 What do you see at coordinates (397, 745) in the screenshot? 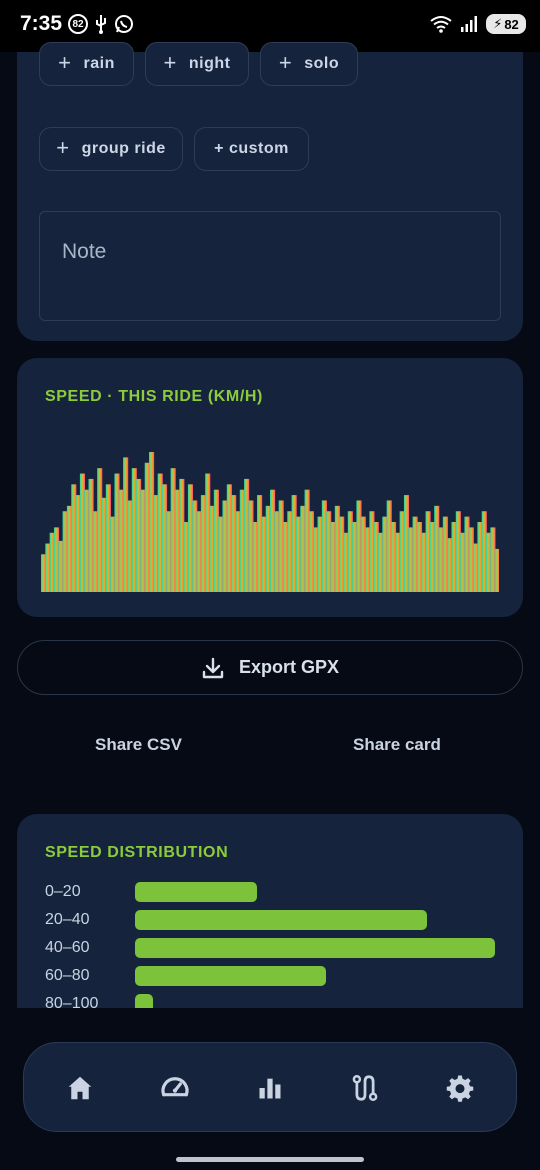
I see `share-card-button: Share card` at bounding box center [397, 745].